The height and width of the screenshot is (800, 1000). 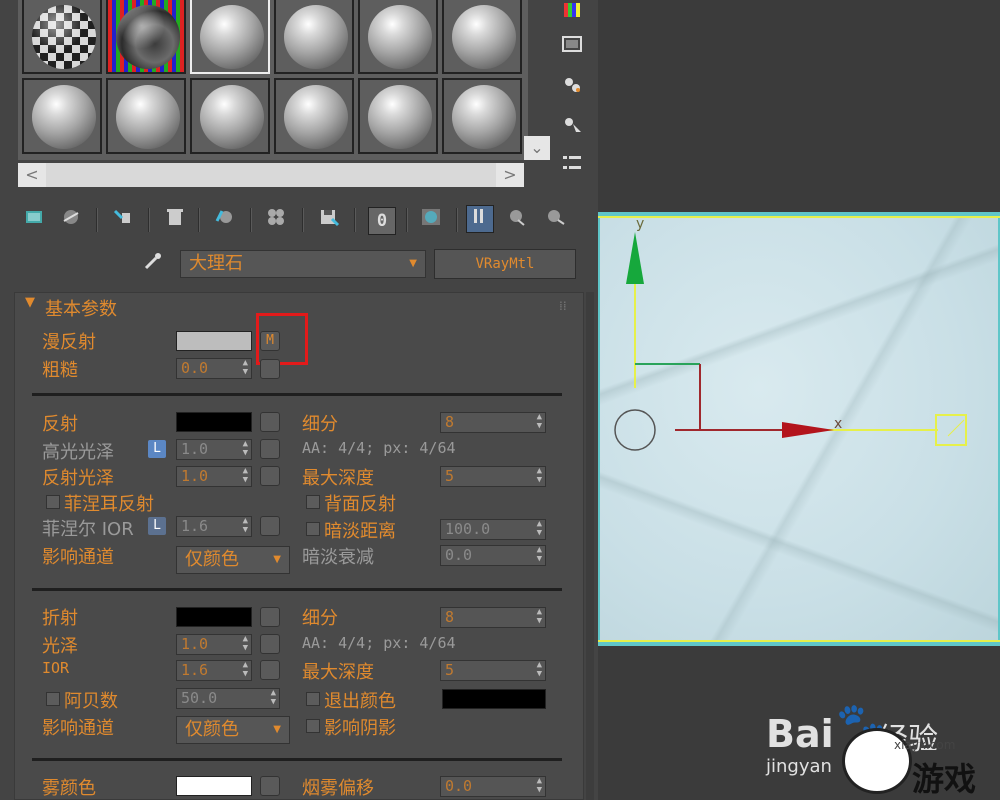 What do you see at coordinates (573, 48) in the screenshot?
I see `render-map-icon` at bounding box center [573, 48].